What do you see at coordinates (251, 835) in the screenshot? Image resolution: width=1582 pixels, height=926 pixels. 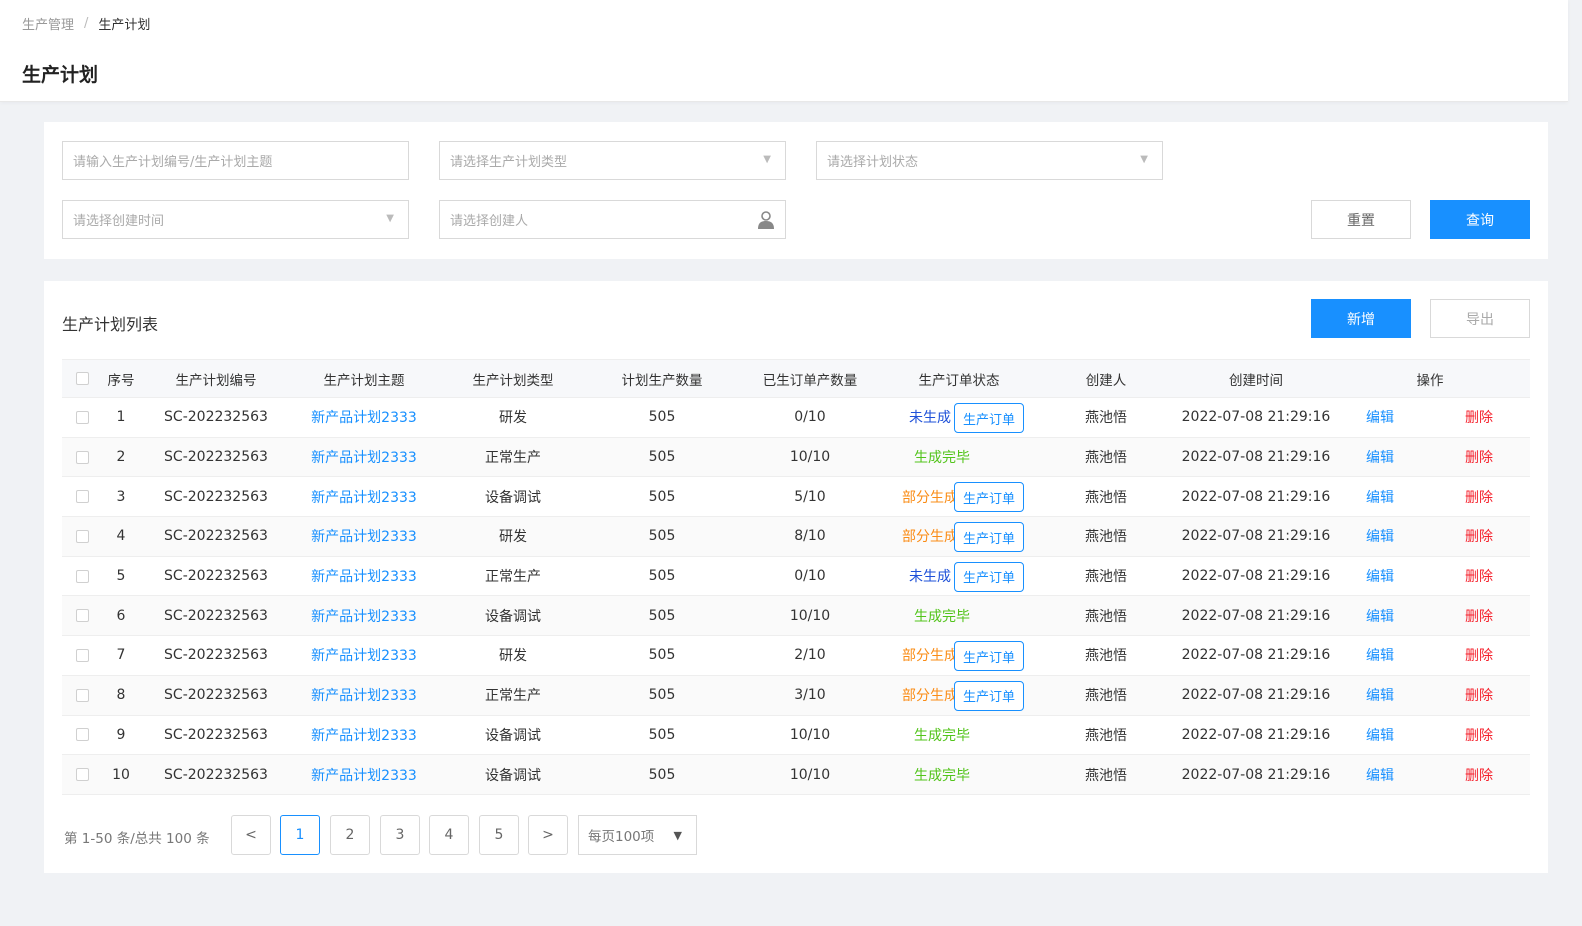 I see `prev-page-button: <` at bounding box center [251, 835].